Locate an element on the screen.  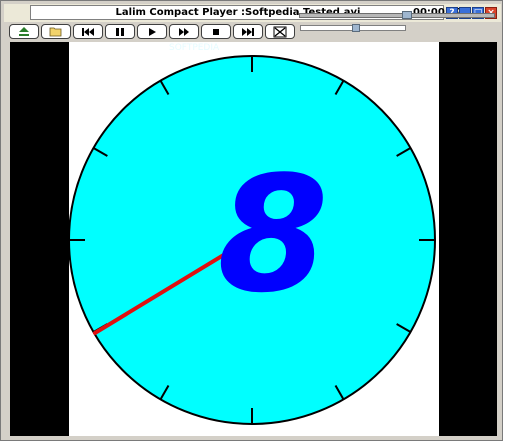
pause-button is located at coordinates (120, 31).